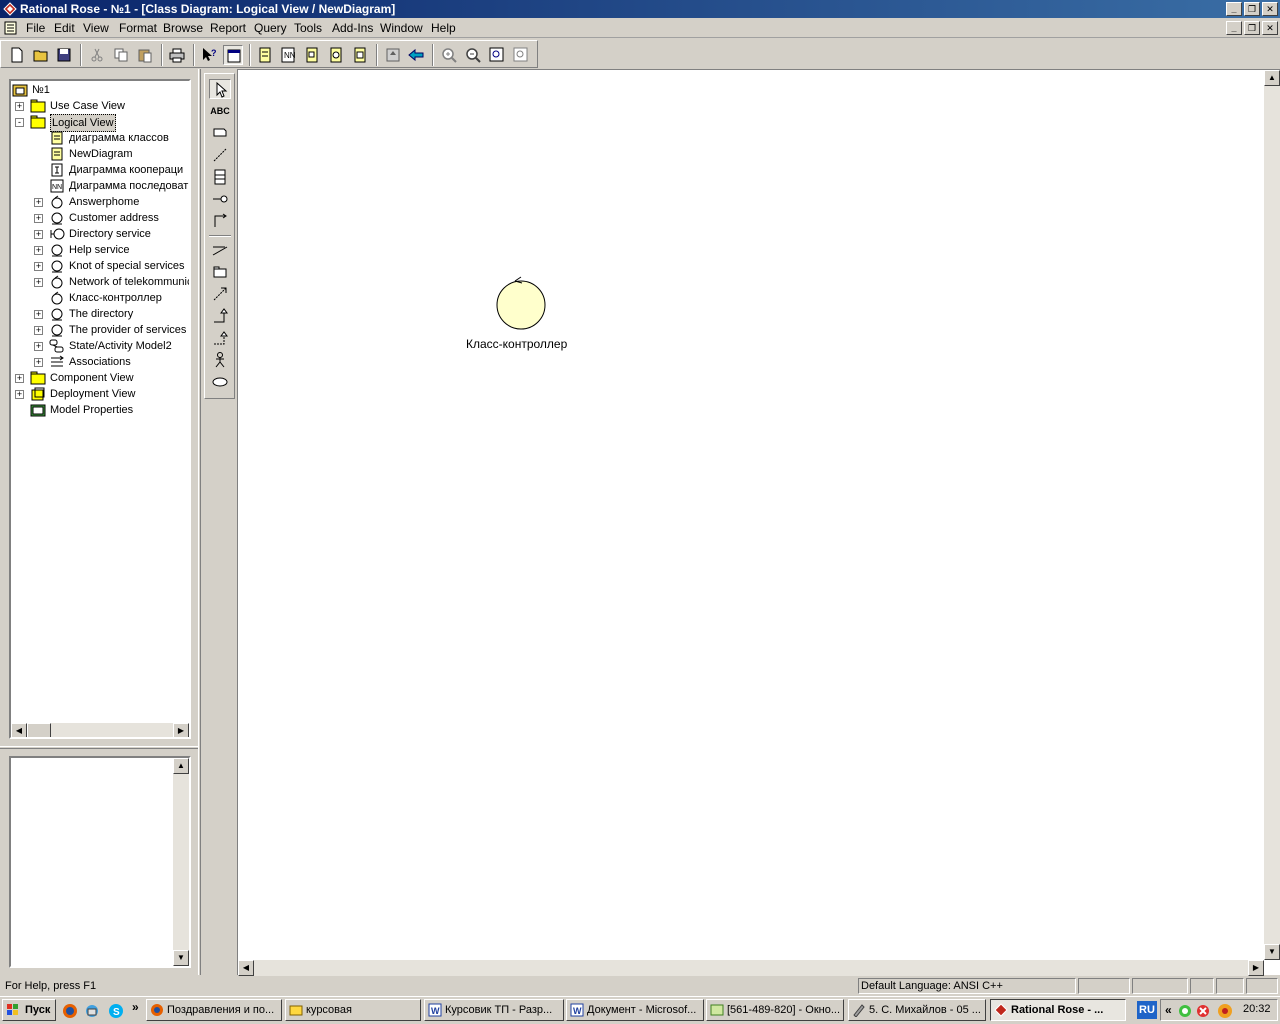 Image resolution: width=1280 pixels, height=1024 pixels. I want to click on tree-item: Диаграмма коопераци, so click(100, 170).